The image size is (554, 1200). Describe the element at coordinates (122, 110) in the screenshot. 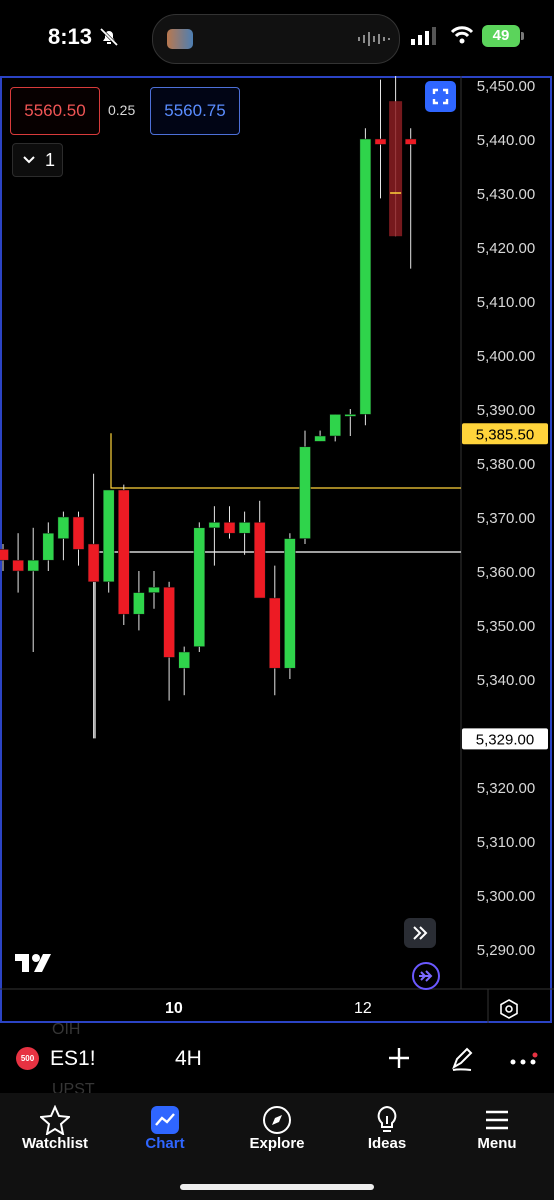

I see `spread-value: 0.25` at that location.